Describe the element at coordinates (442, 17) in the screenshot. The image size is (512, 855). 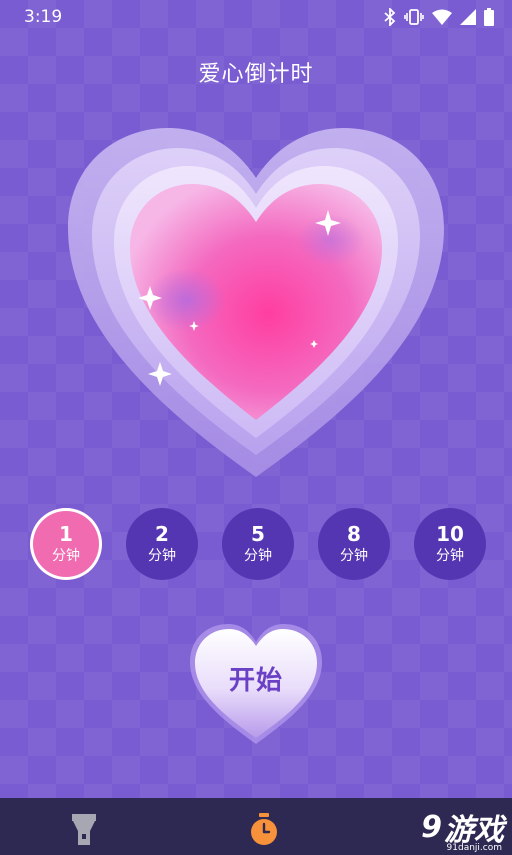
I see `wifi-icon` at that location.